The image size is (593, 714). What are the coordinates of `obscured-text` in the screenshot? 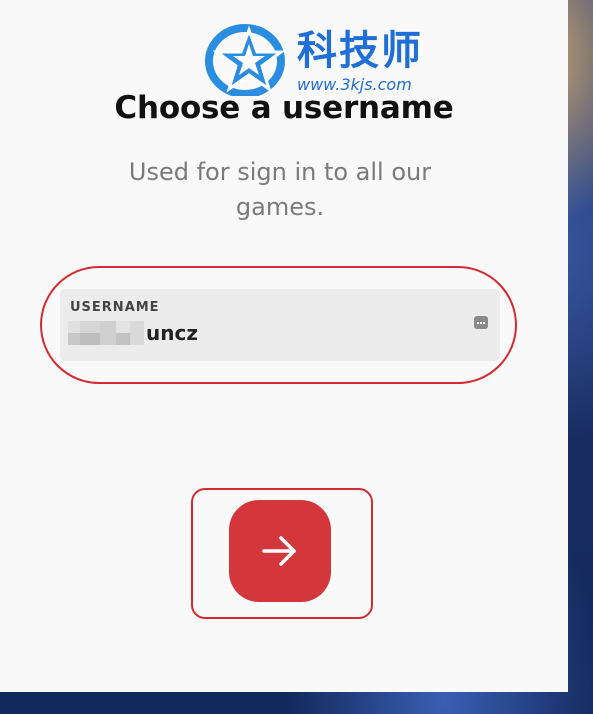 It's located at (106, 333).